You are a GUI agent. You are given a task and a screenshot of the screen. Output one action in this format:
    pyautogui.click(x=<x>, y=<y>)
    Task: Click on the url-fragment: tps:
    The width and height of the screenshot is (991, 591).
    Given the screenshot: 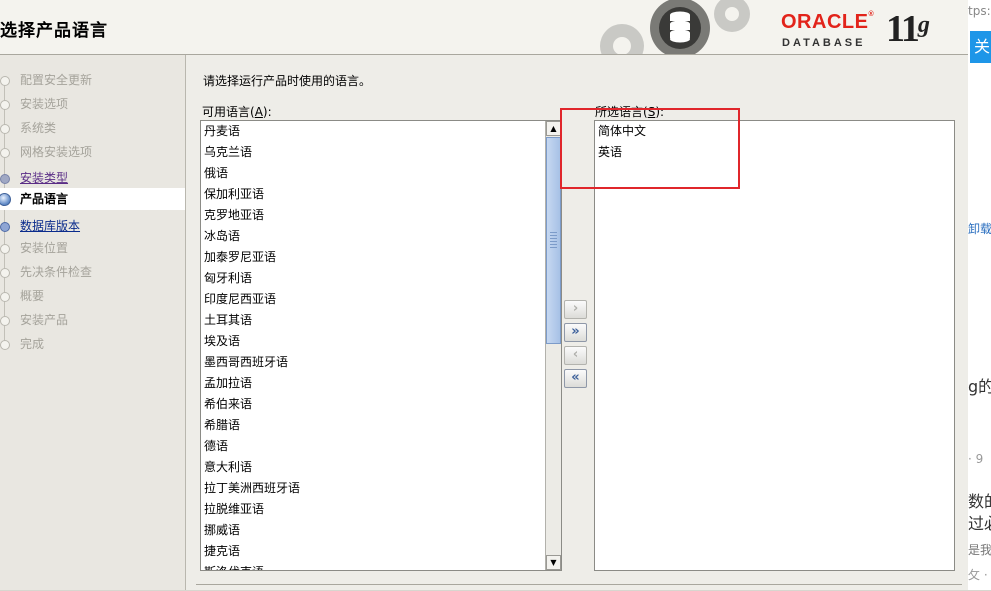 What is the action you would take?
    pyautogui.click(x=979, y=11)
    